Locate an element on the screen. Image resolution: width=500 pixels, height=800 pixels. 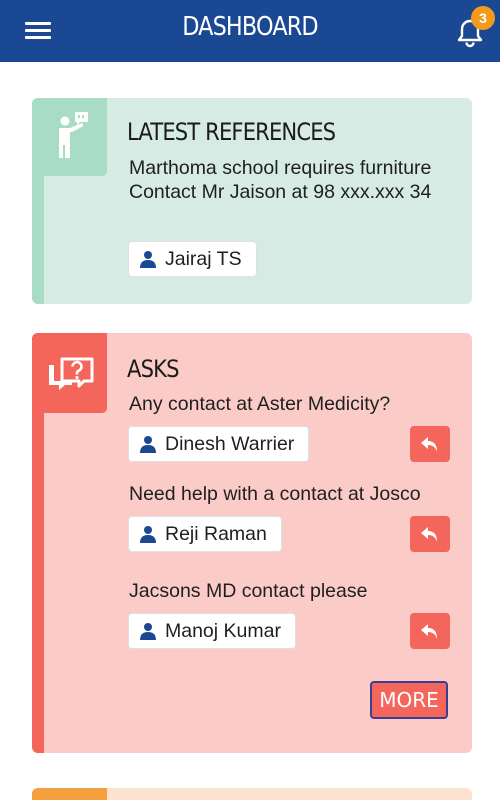
reference-person-chip: Jairaj TS is located at coordinates (192, 259).